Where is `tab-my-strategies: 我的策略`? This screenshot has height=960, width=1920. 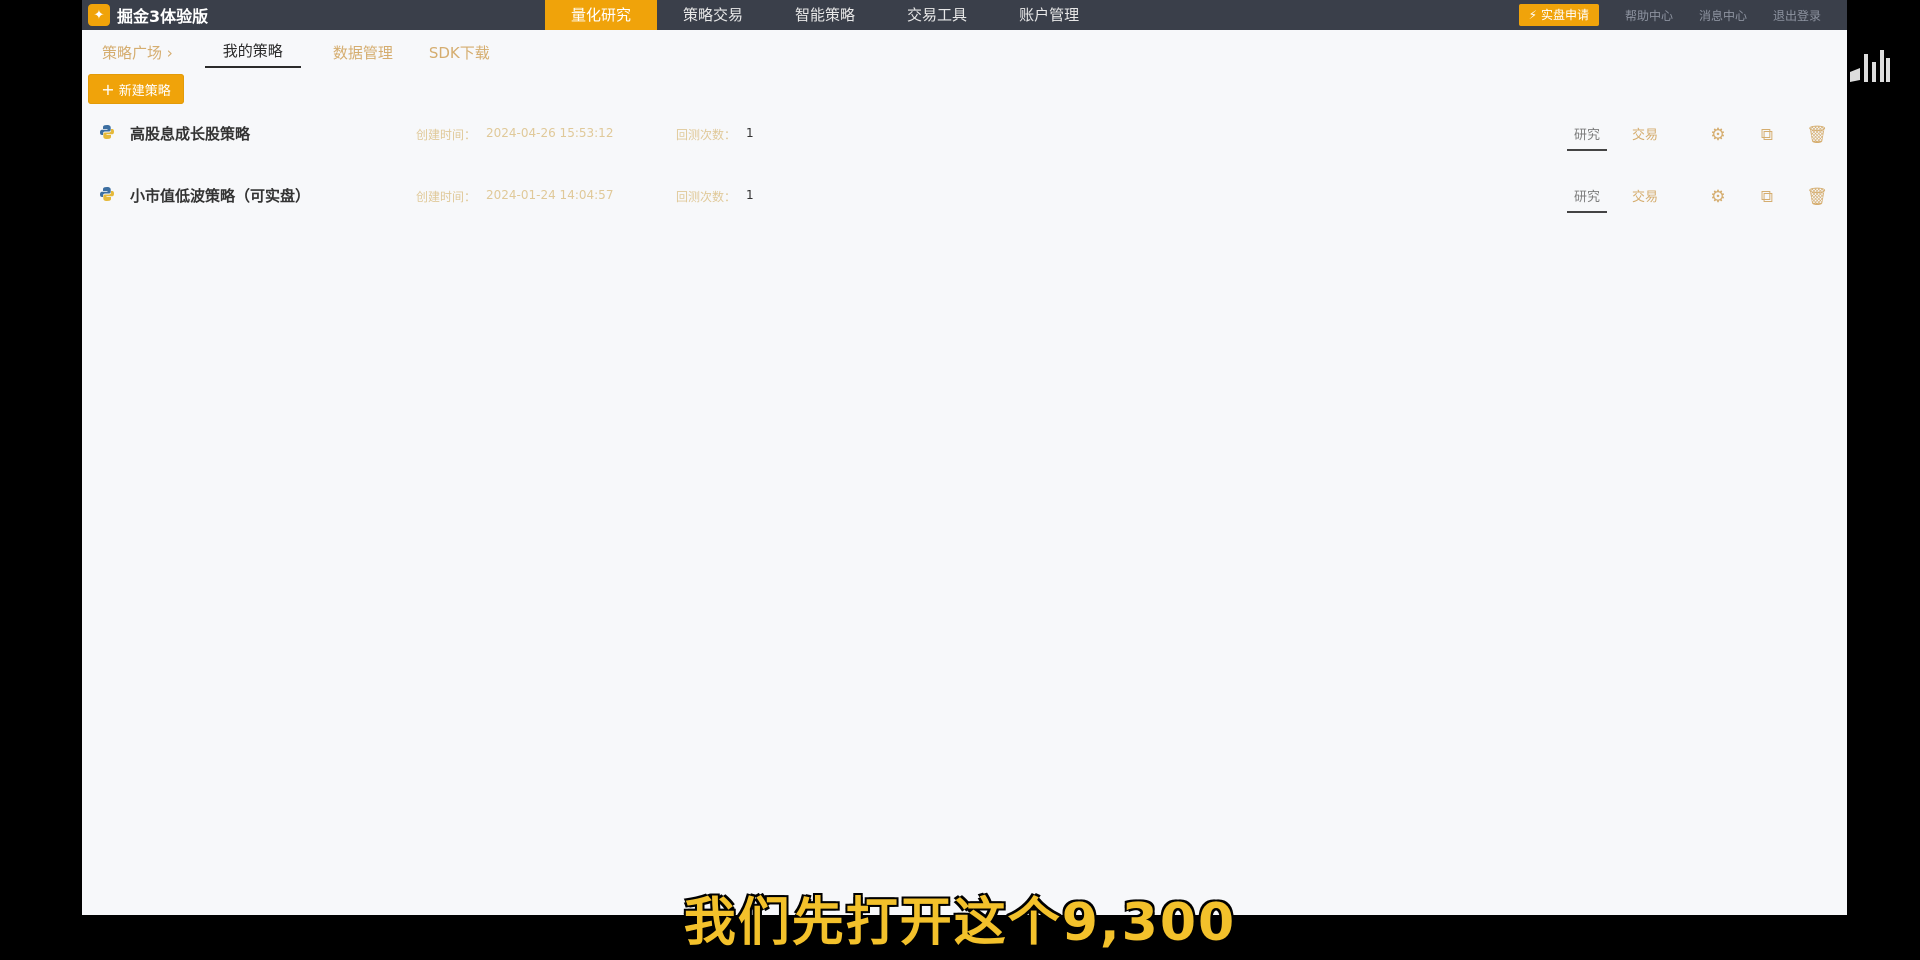
tab-my-strategies: 我的策略 is located at coordinates (252, 52).